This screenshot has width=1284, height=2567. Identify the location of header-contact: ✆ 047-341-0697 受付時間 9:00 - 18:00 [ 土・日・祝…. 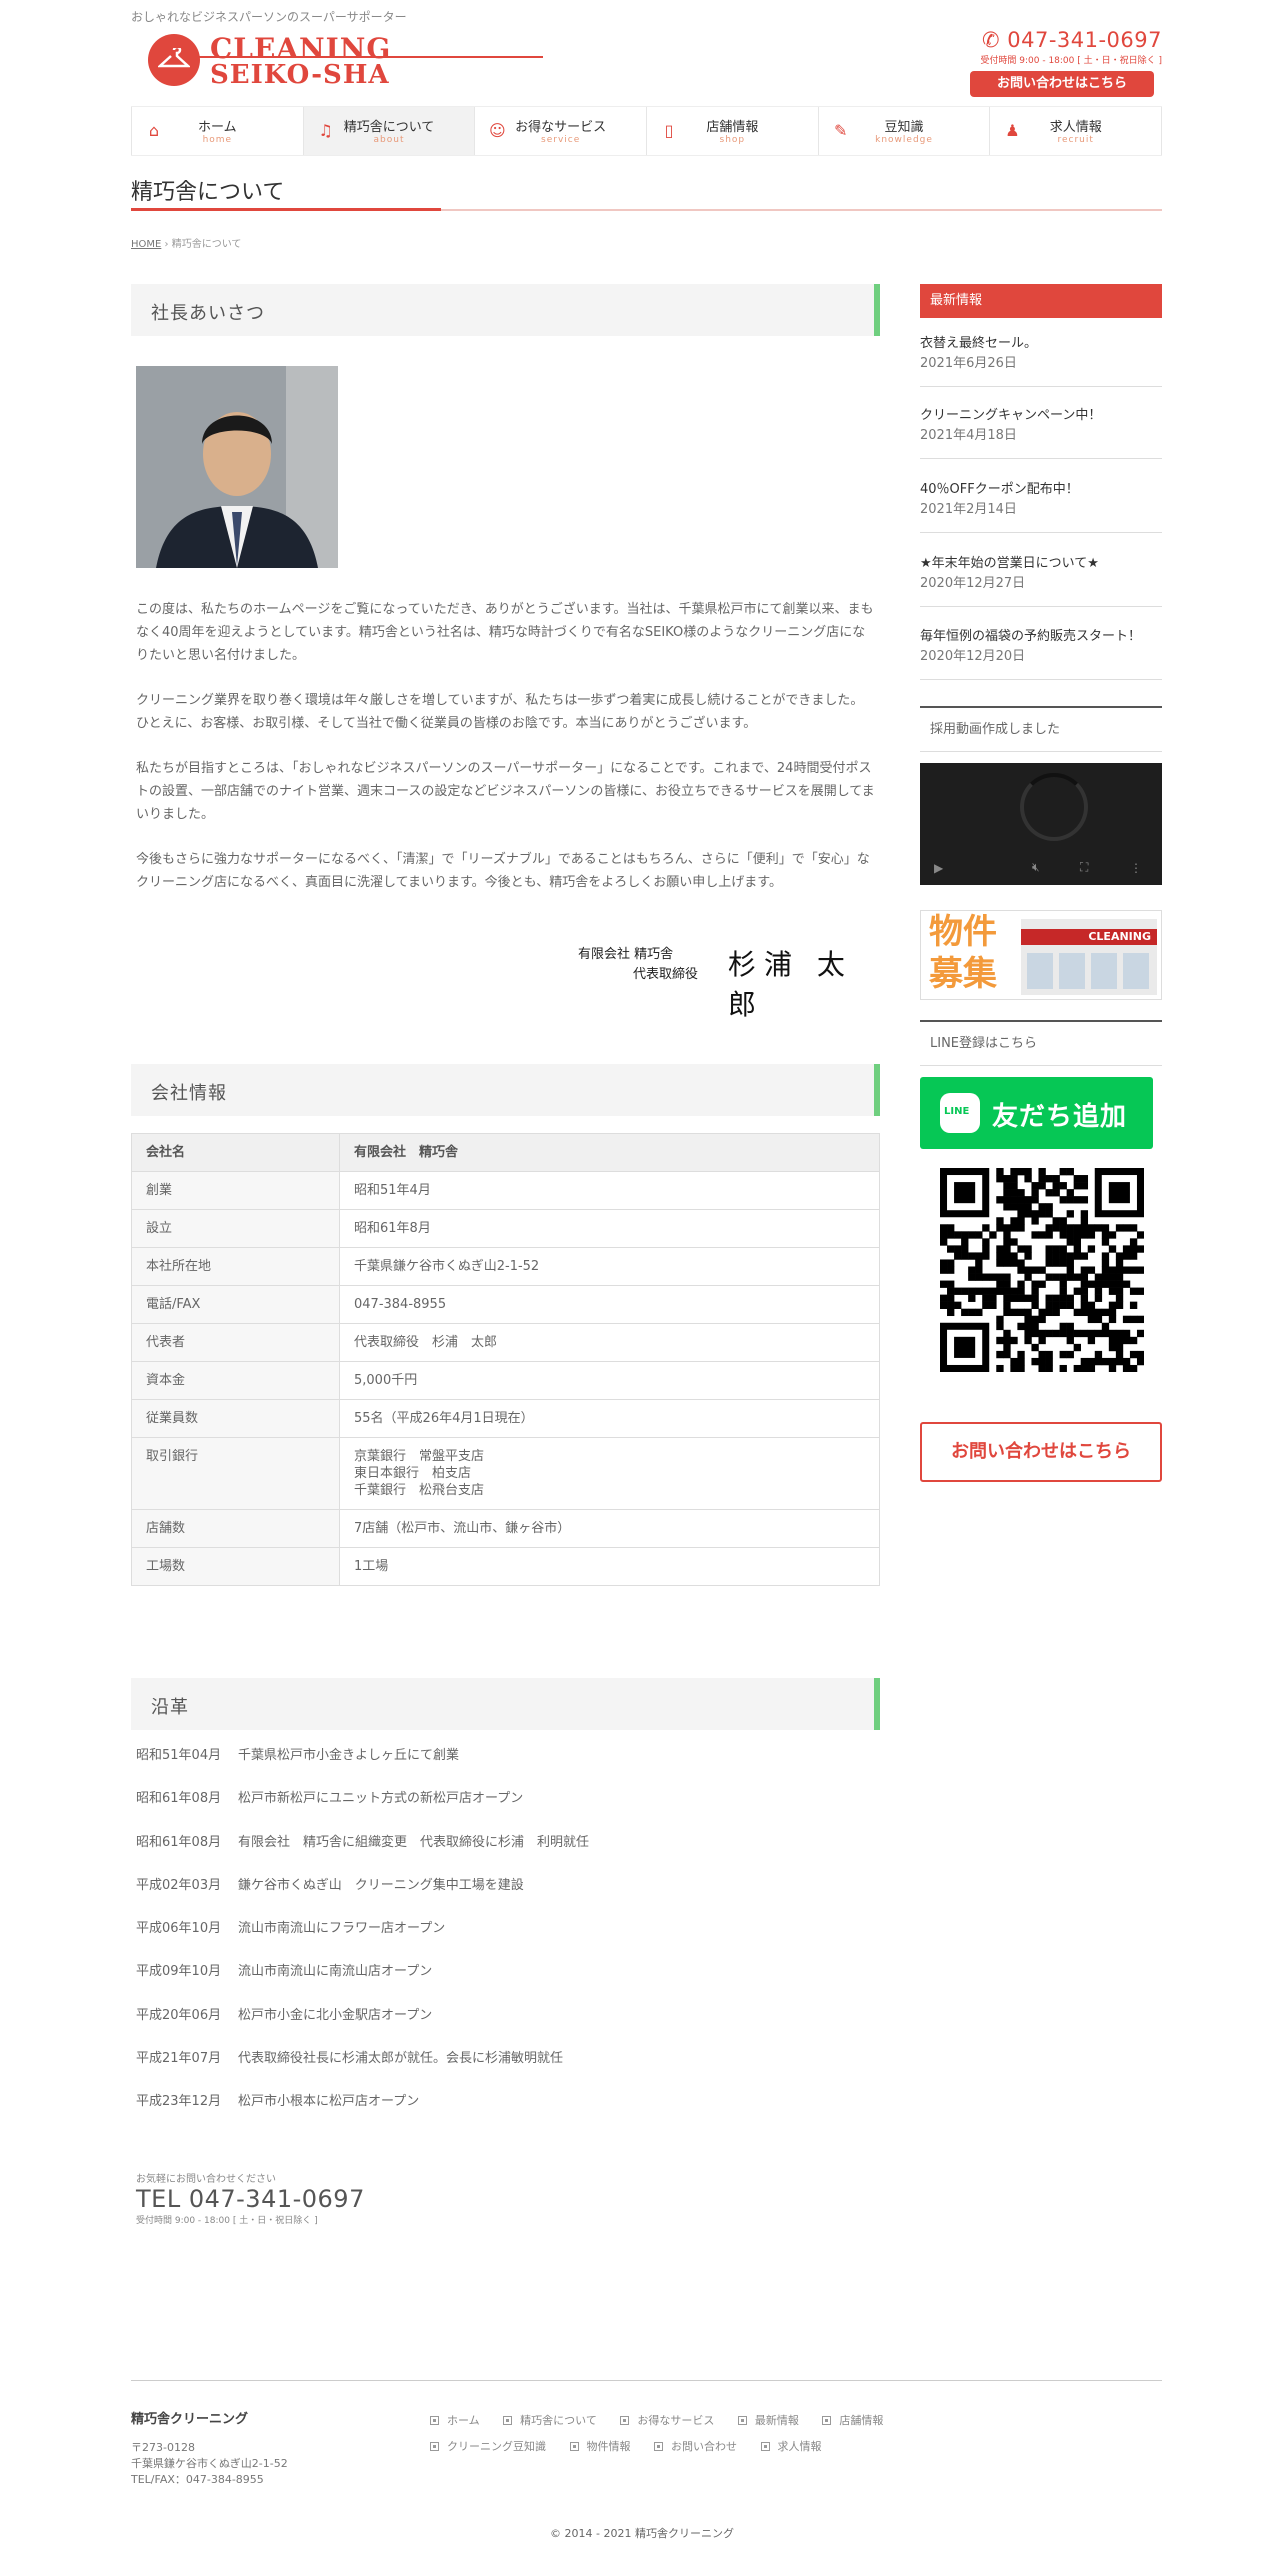
(1062, 62).